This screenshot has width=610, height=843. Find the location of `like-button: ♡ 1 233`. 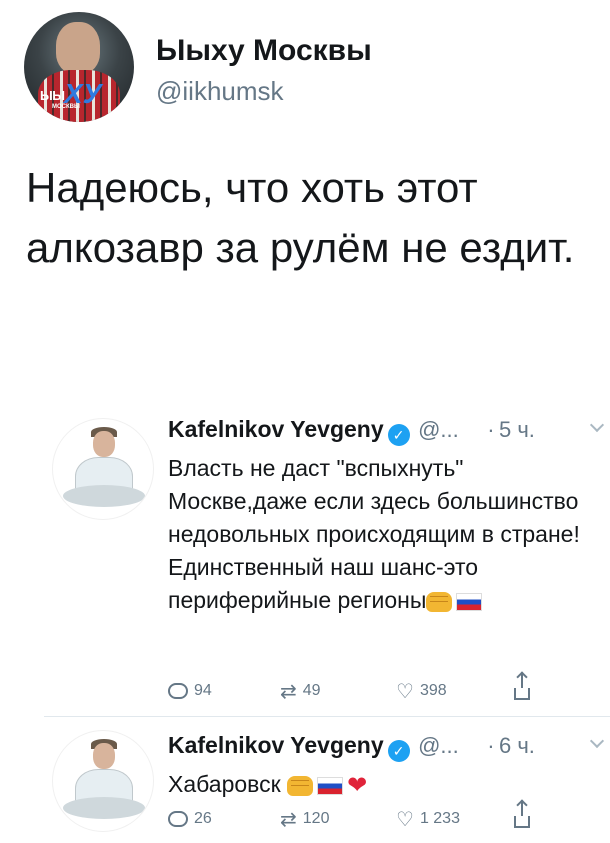

like-button: ♡ 1 233 is located at coordinates (428, 819).